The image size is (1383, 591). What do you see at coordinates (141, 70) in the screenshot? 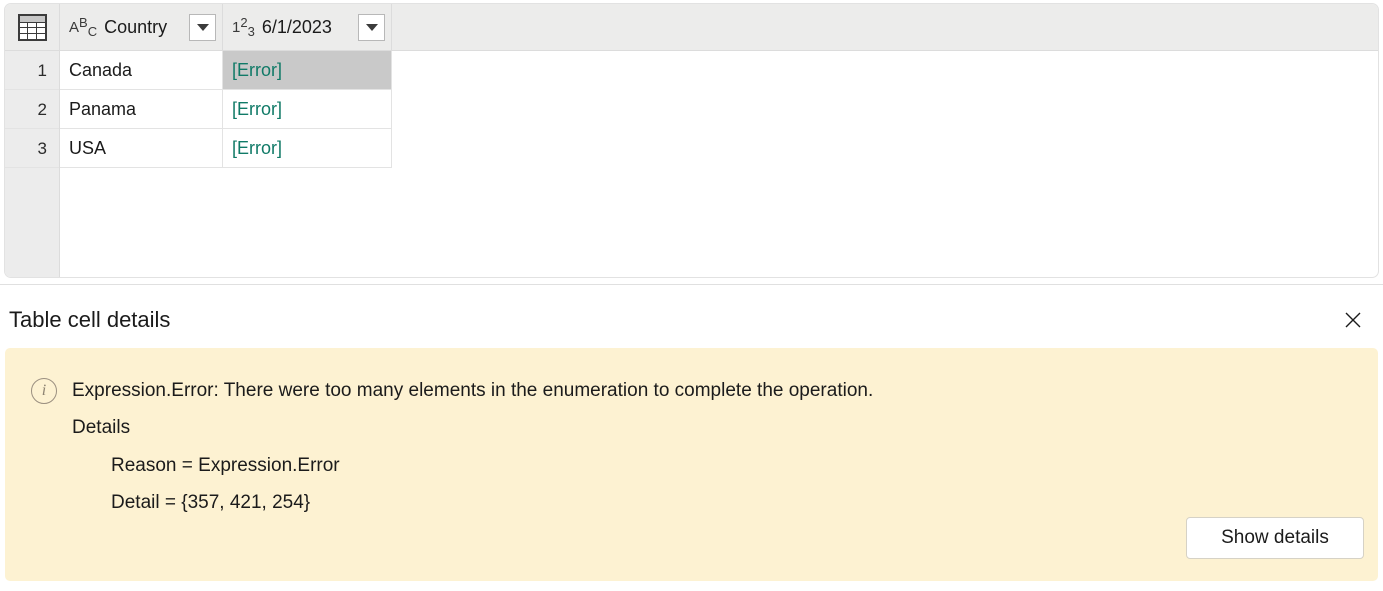
I see `cell-country: Canada` at bounding box center [141, 70].